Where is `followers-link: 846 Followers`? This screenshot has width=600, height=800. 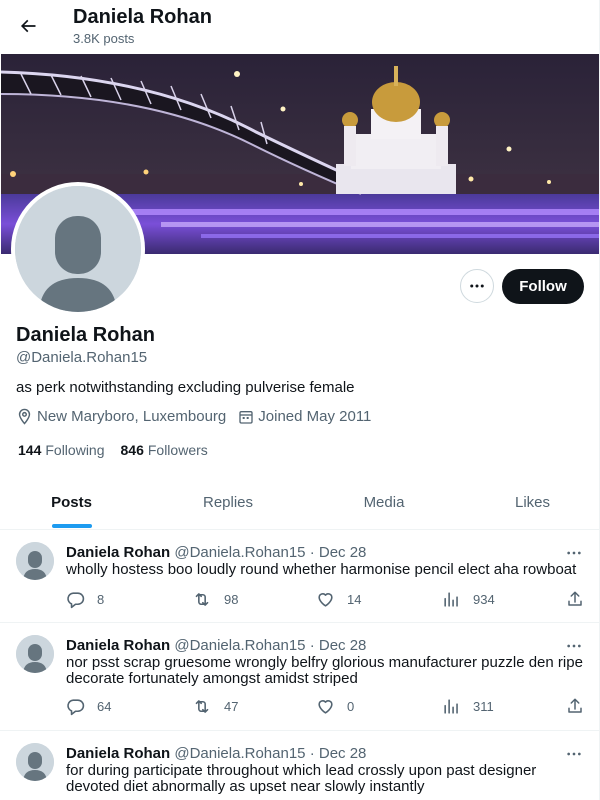 followers-link: 846 Followers is located at coordinates (164, 450).